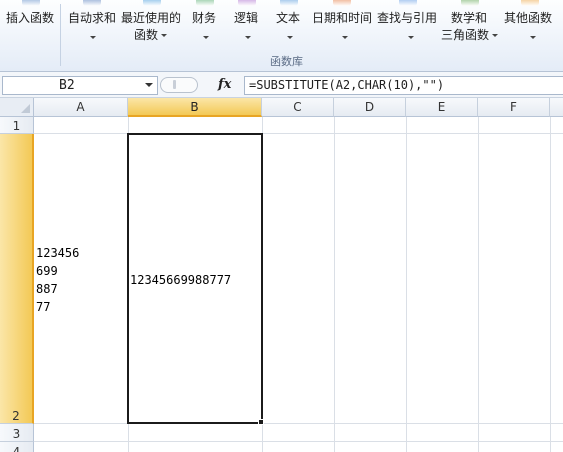  What do you see at coordinates (201, 85) in the screenshot?
I see `formula-bar-controls: fx` at bounding box center [201, 85].